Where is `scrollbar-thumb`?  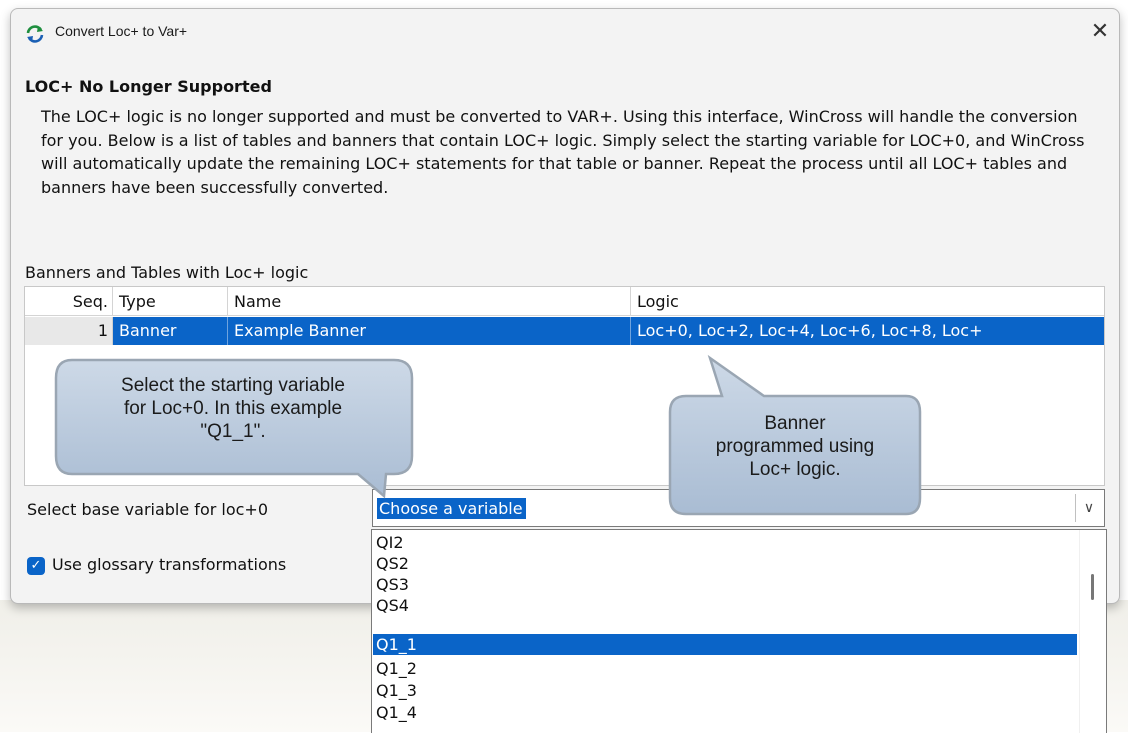 scrollbar-thumb is located at coordinates (1092, 587).